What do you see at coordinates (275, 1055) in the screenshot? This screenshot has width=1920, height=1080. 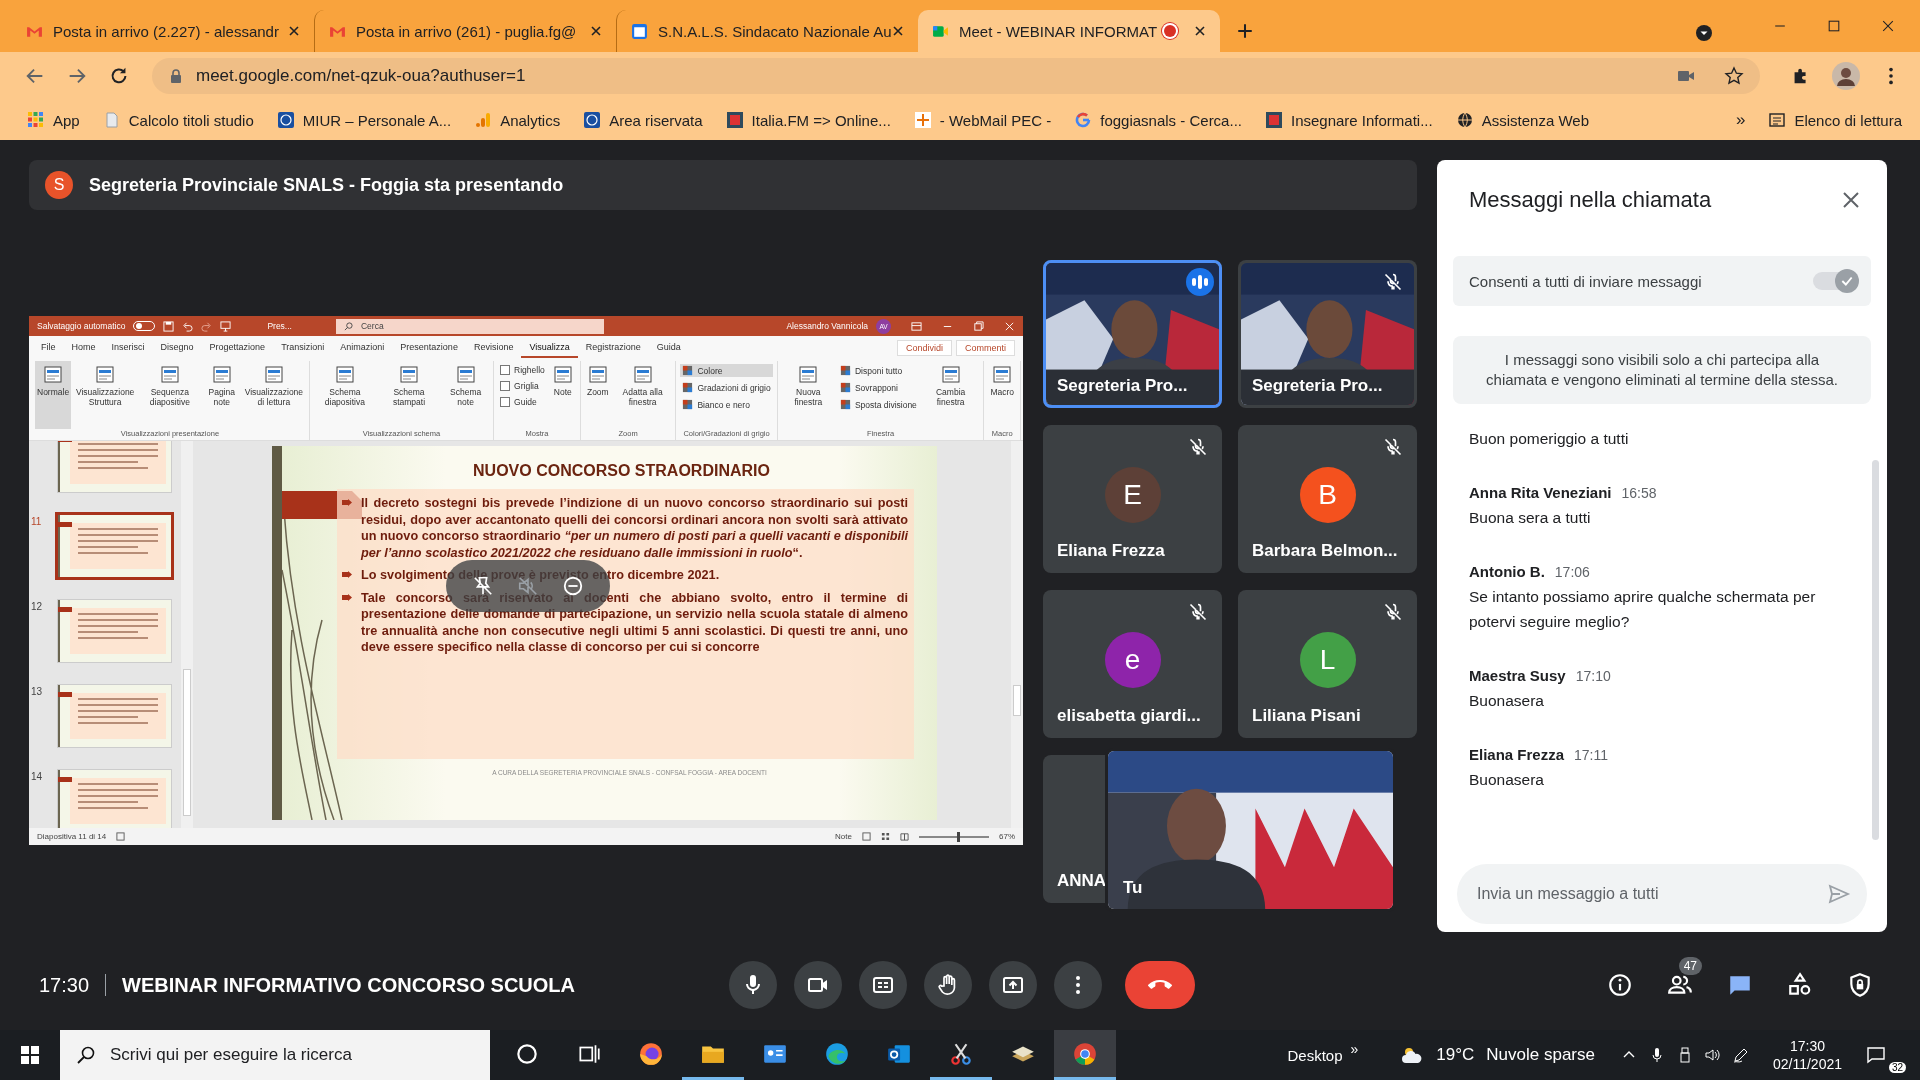 I see `search-field: Scrivi qui per eseguire la ricerca` at bounding box center [275, 1055].